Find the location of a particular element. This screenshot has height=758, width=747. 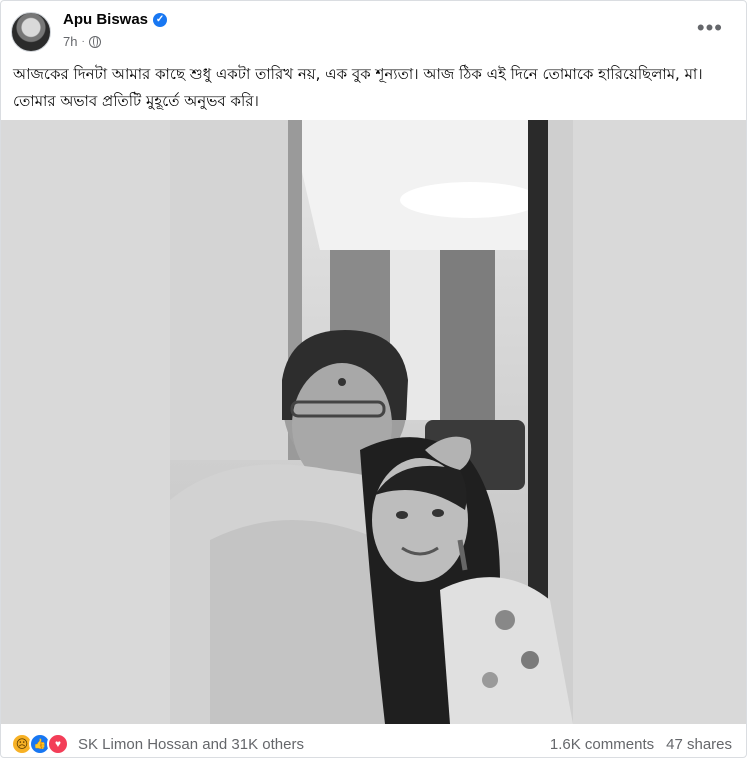

post-header: Apu Biswas ✓ 7h · ••• is located at coordinates (373, 32).